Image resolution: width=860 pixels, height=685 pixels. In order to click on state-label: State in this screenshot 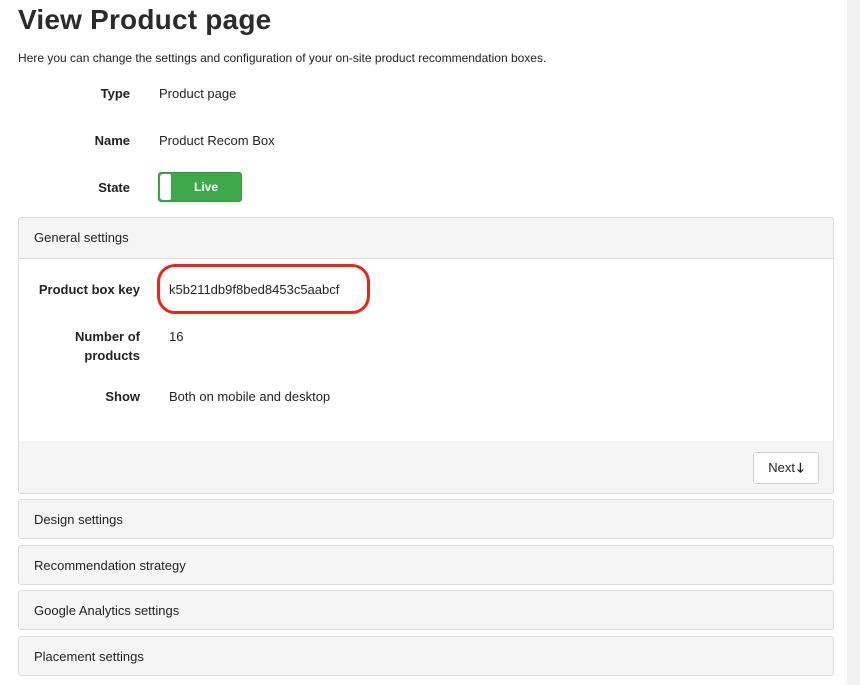, I will do `click(114, 187)`.